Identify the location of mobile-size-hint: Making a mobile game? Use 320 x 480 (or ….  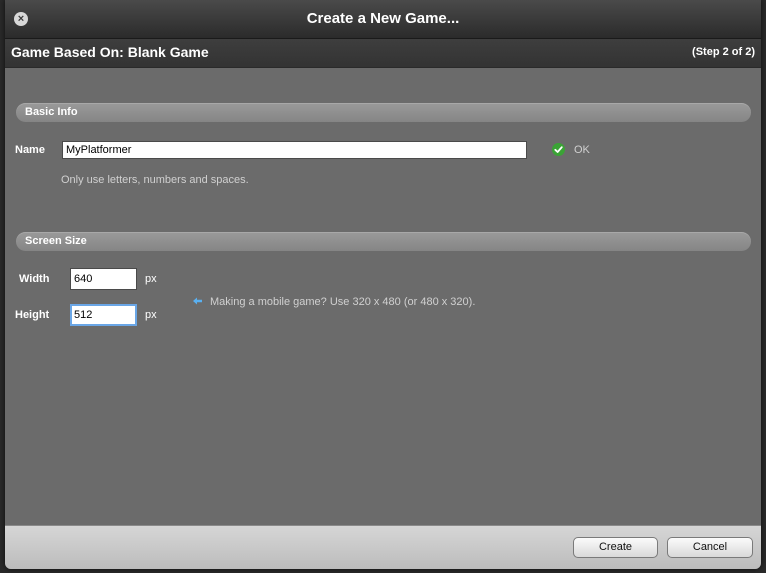
(343, 302).